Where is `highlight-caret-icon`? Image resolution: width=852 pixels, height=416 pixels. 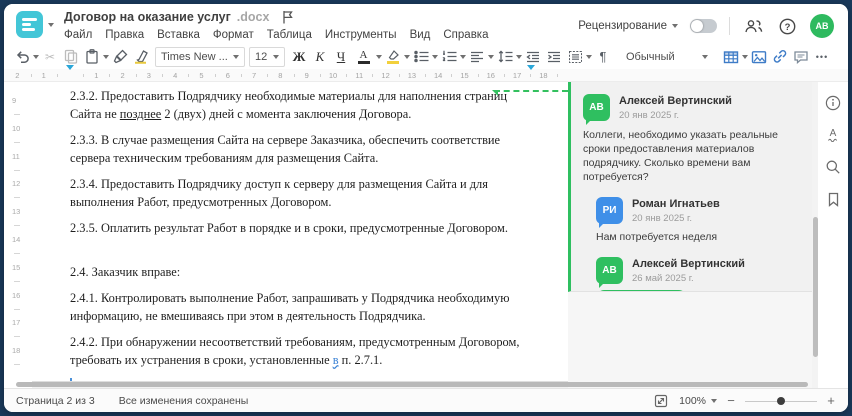 highlight-caret-icon is located at coordinates (407, 56).